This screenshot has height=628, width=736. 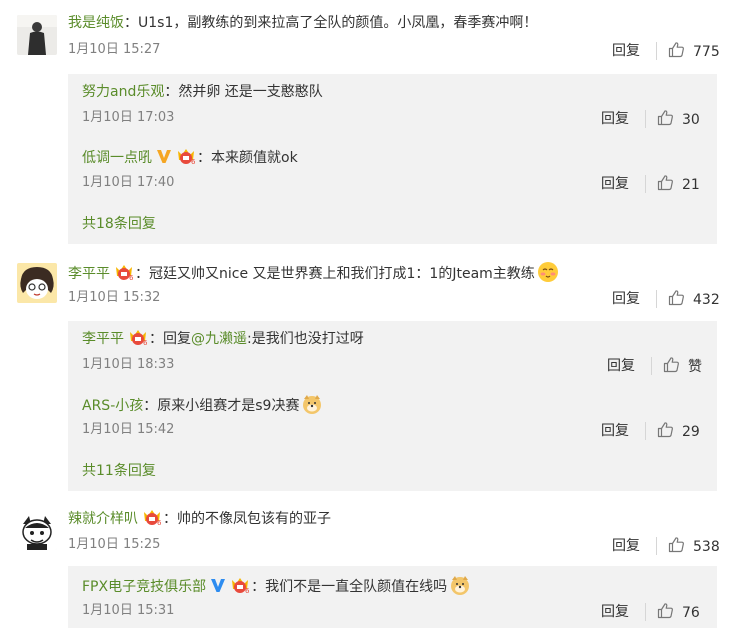 I want to click on reply-text: 原来小组赛才是s9决赛, so click(x=228, y=406).